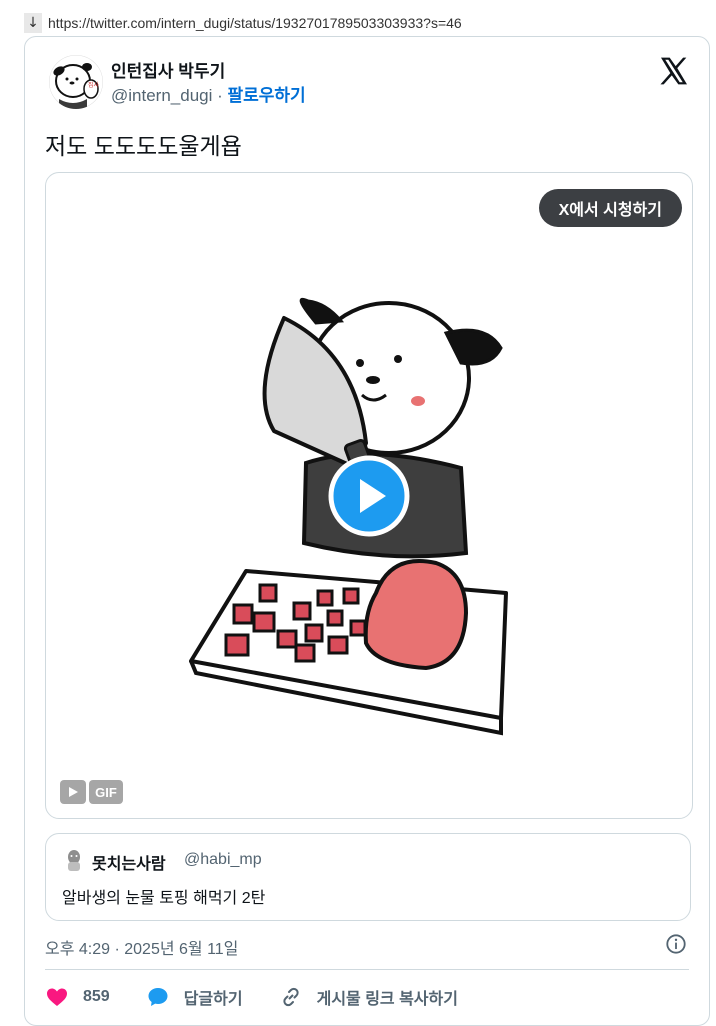  What do you see at coordinates (94, 85) in the screenshot?
I see `avatar-badge-text: 집사` at bounding box center [94, 85].